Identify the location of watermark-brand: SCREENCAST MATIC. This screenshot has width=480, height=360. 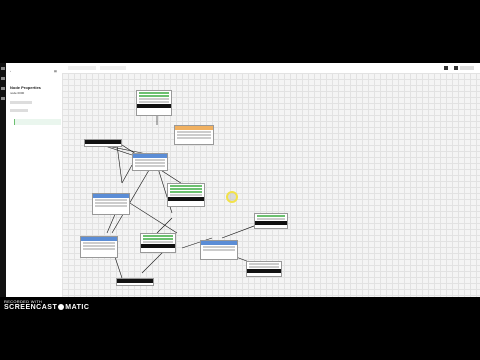
(46, 307).